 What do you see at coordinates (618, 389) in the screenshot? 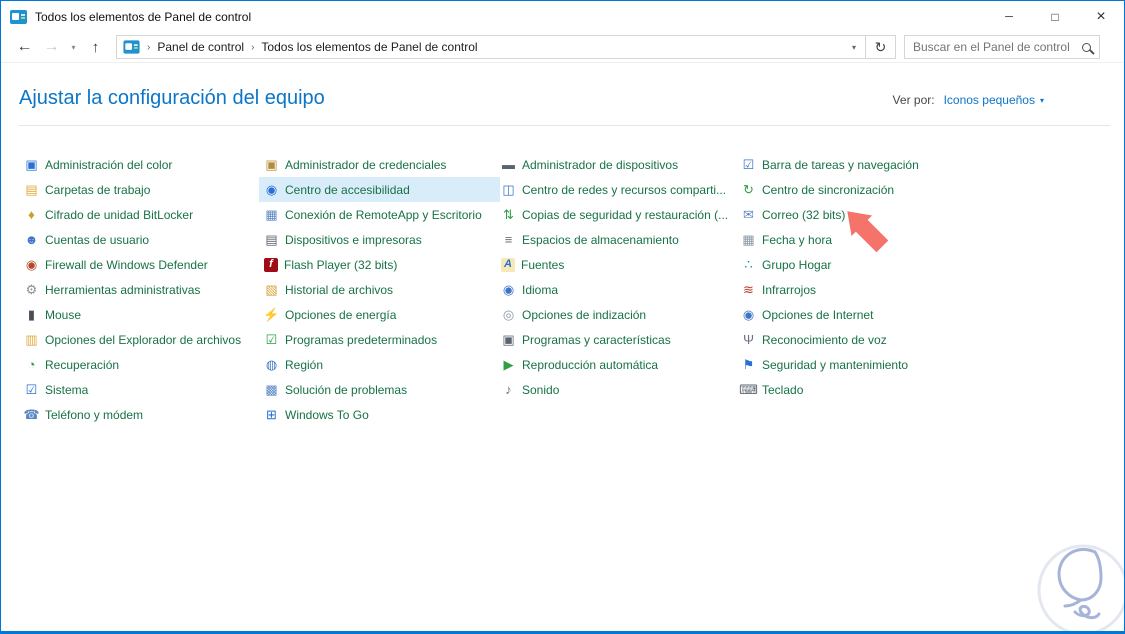
I see `panel-item-sonido: ♪ Sonido` at bounding box center [618, 389].